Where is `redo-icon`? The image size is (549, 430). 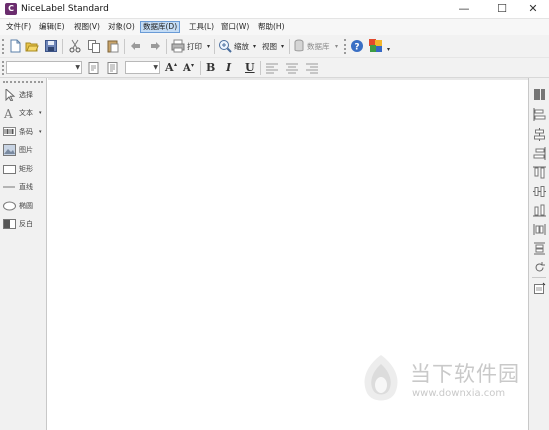 redo-icon is located at coordinates (155, 46).